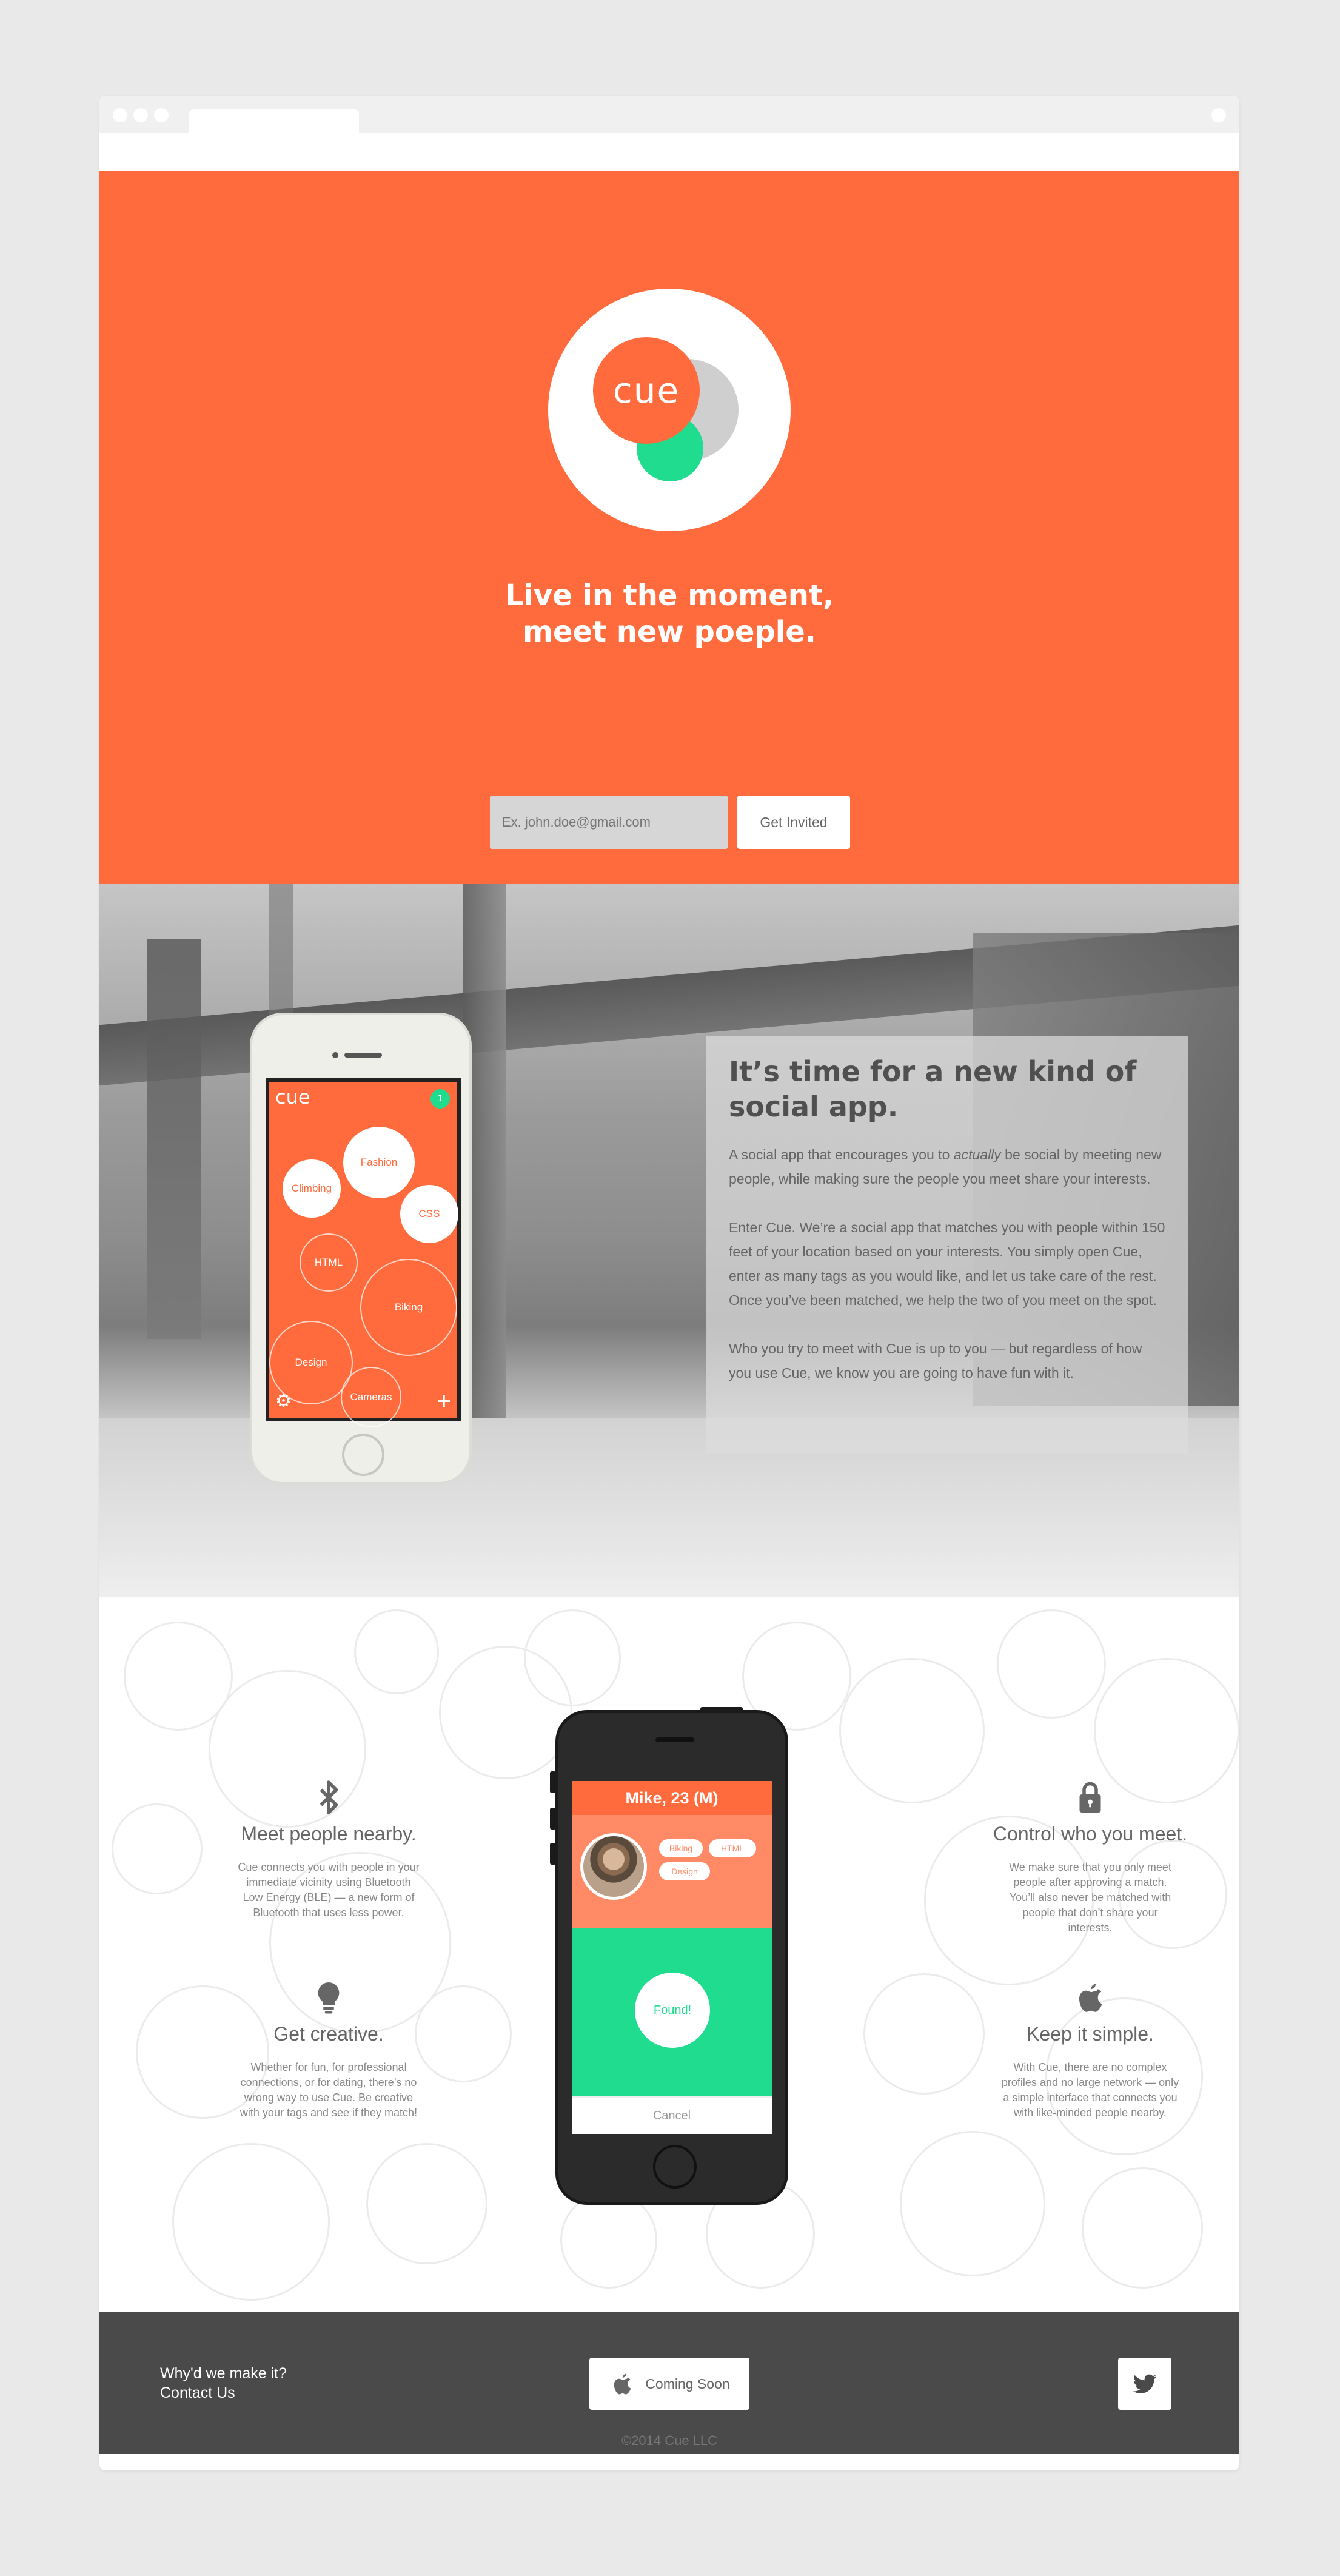 Image resolution: width=1340 pixels, height=2576 pixels. What do you see at coordinates (669, 114) in the screenshot?
I see `browser-toolbar` at bounding box center [669, 114].